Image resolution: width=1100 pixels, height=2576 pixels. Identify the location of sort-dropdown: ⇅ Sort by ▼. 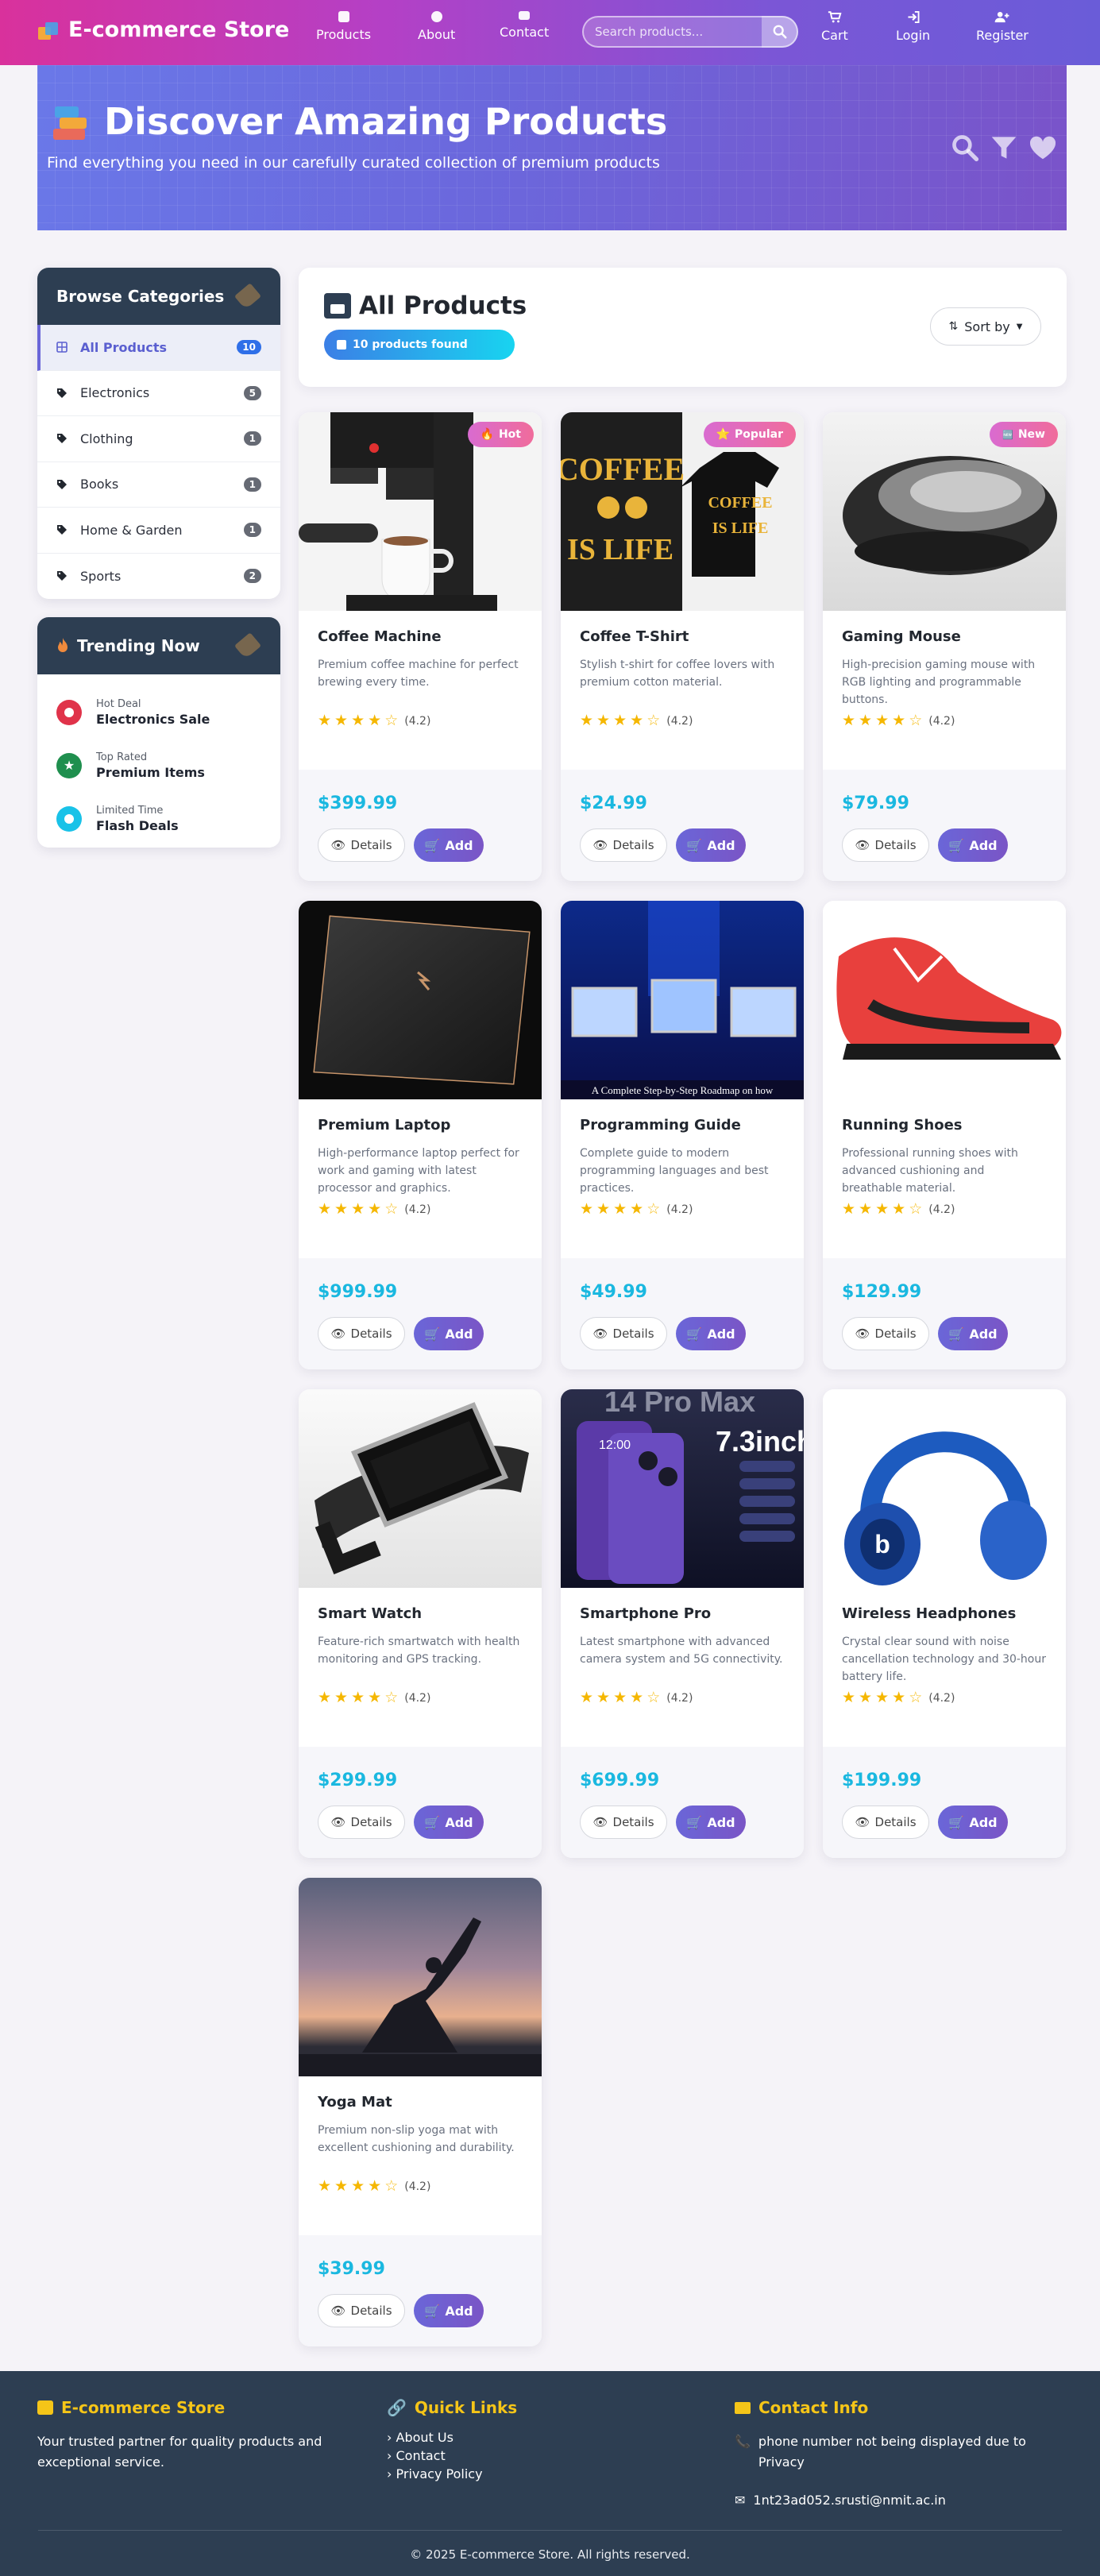
(985, 326).